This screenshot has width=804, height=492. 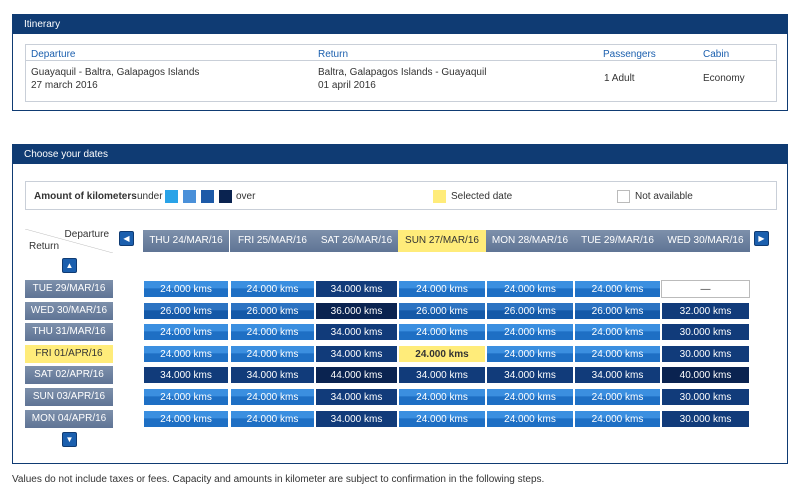 What do you see at coordinates (69, 397) in the screenshot?
I see `return-date-header: SUN 03/APR/16` at bounding box center [69, 397].